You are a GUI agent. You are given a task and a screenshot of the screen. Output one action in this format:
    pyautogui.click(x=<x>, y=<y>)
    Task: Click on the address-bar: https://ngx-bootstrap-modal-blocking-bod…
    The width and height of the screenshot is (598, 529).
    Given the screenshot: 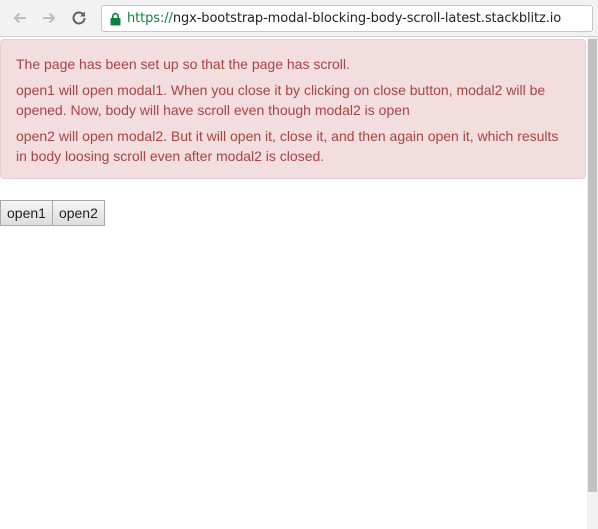 What is the action you would take?
    pyautogui.click(x=347, y=18)
    